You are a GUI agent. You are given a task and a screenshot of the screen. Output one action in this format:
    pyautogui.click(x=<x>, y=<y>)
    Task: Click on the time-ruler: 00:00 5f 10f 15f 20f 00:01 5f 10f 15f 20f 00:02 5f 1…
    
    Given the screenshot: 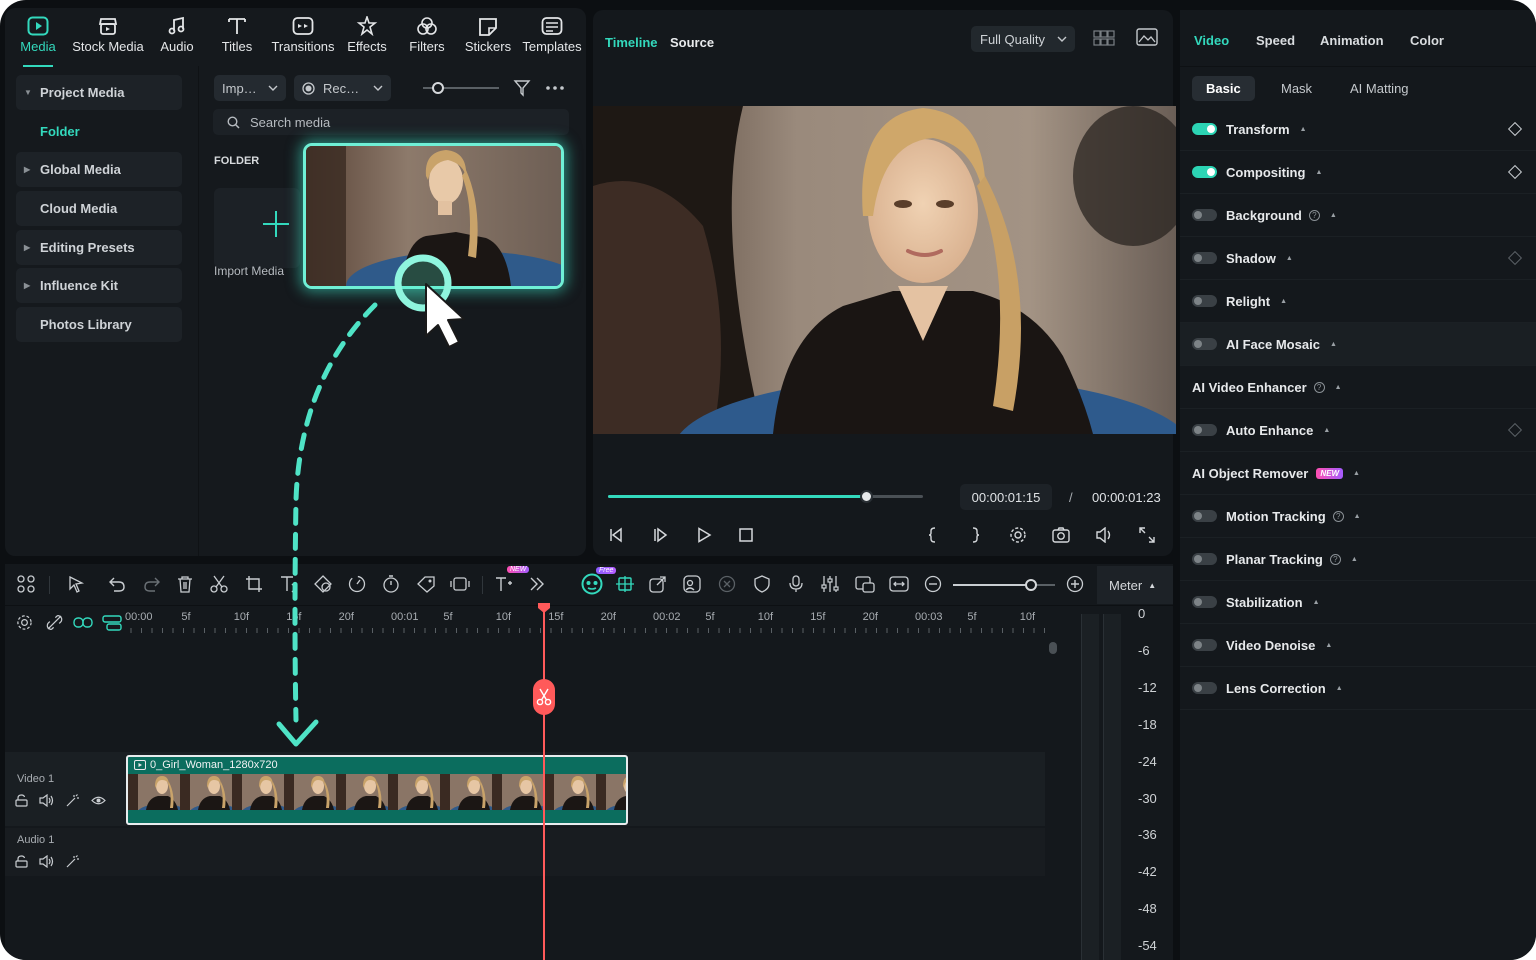 What is the action you would take?
    pyautogui.click(x=587, y=621)
    